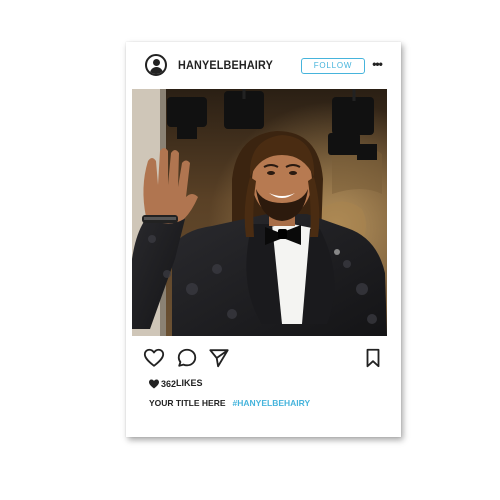 The image size is (500, 500). What do you see at coordinates (263, 358) in the screenshot?
I see `post-actions-bar` at bounding box center [263, 358].